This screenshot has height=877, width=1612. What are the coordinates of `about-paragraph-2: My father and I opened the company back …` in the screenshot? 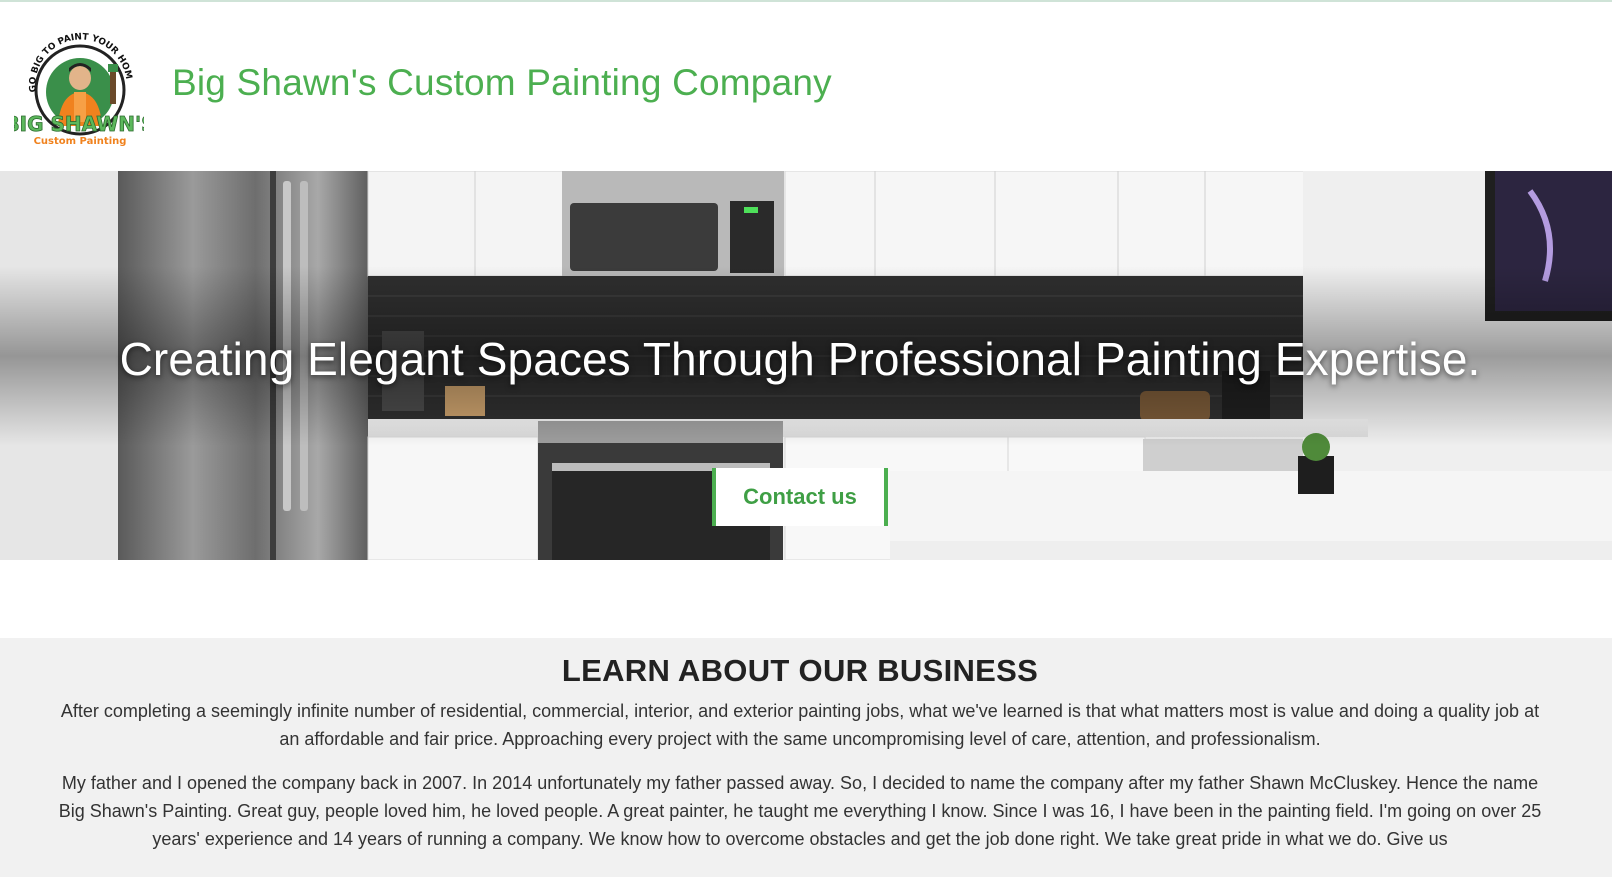 It's located at (800, 811).